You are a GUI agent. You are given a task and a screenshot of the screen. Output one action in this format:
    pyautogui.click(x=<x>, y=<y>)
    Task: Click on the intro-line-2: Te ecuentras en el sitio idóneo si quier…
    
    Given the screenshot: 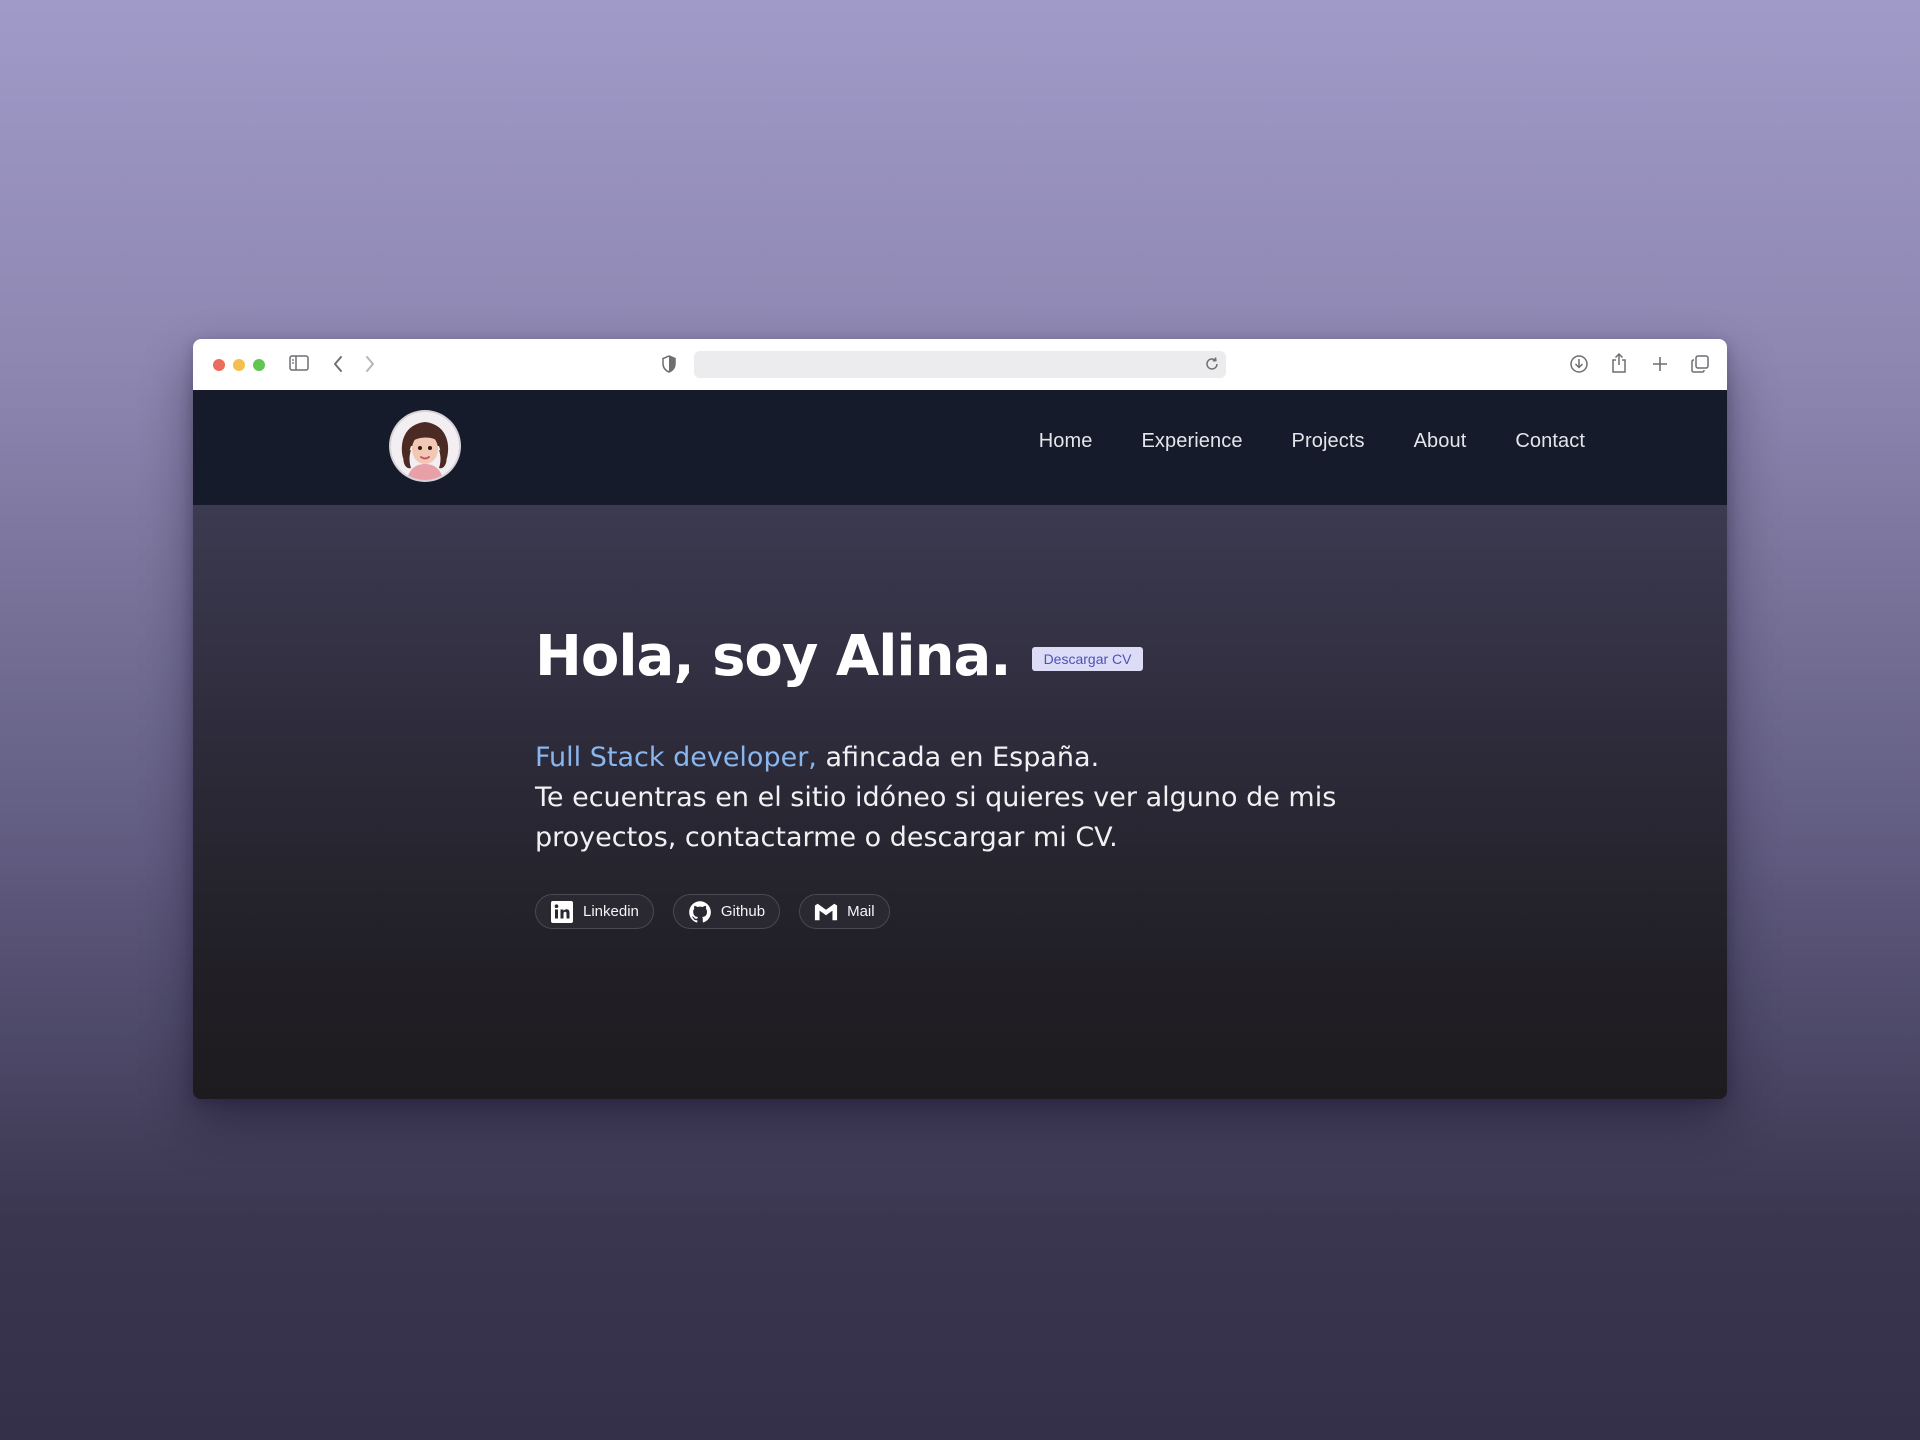 What is the action you would take?
    pyautogui.click(x=936, y=817)
    